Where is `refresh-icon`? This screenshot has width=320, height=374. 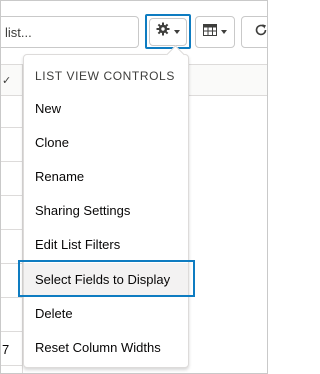
refresh-icon is located at coordinates (260, 32).